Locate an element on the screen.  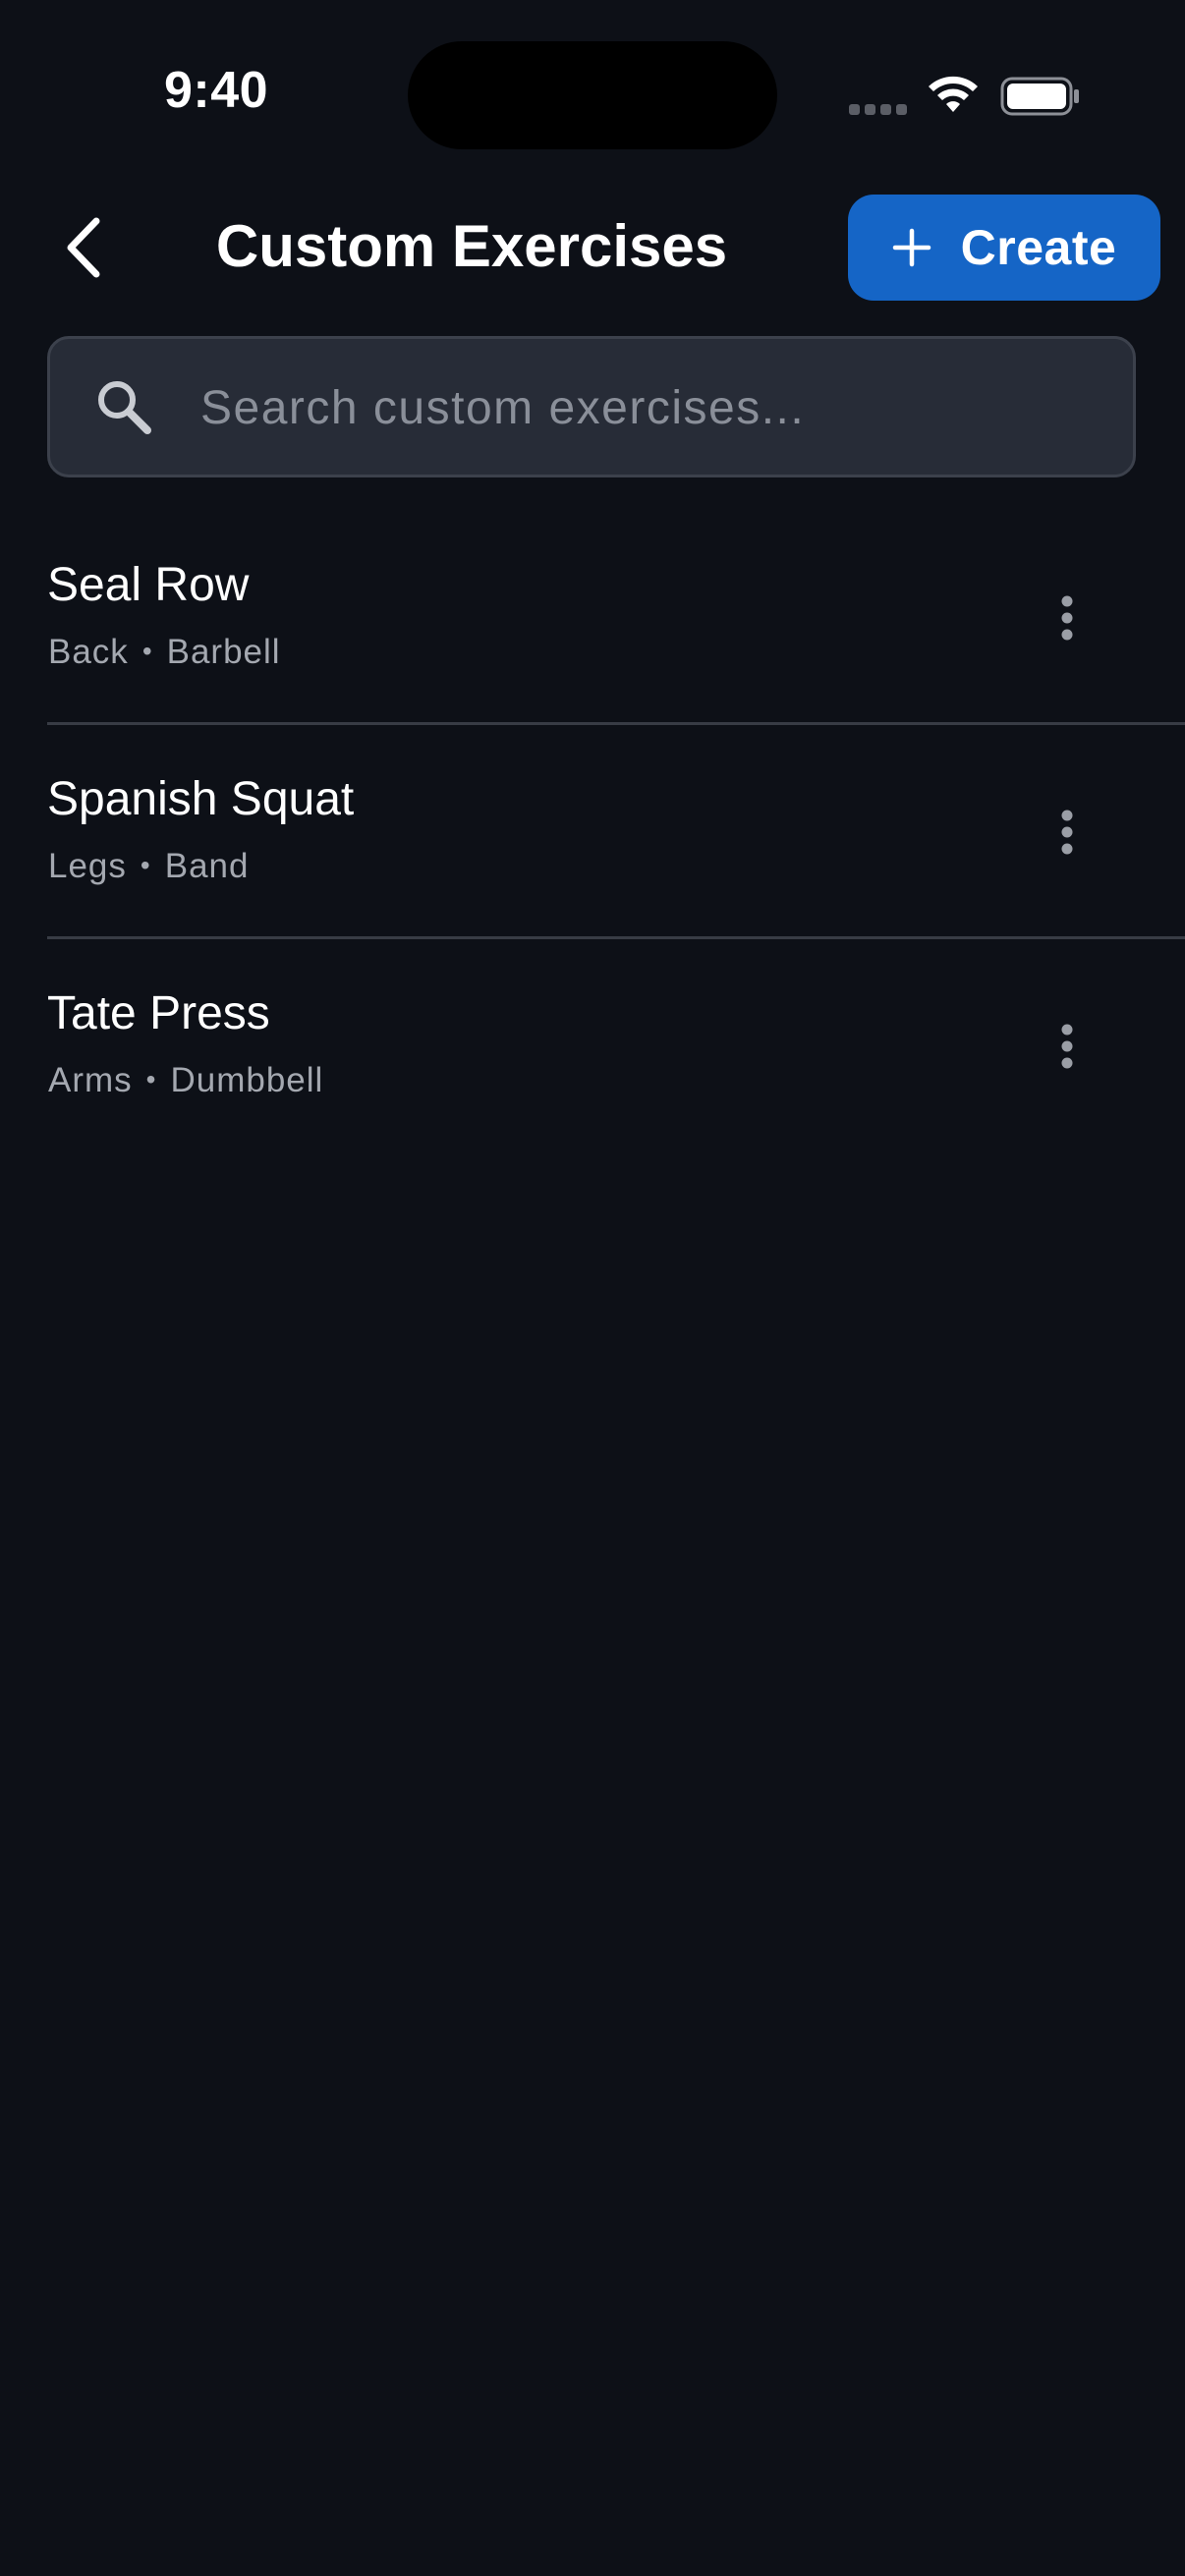
create-button-label: Create is located at coordinates (1038, 247).